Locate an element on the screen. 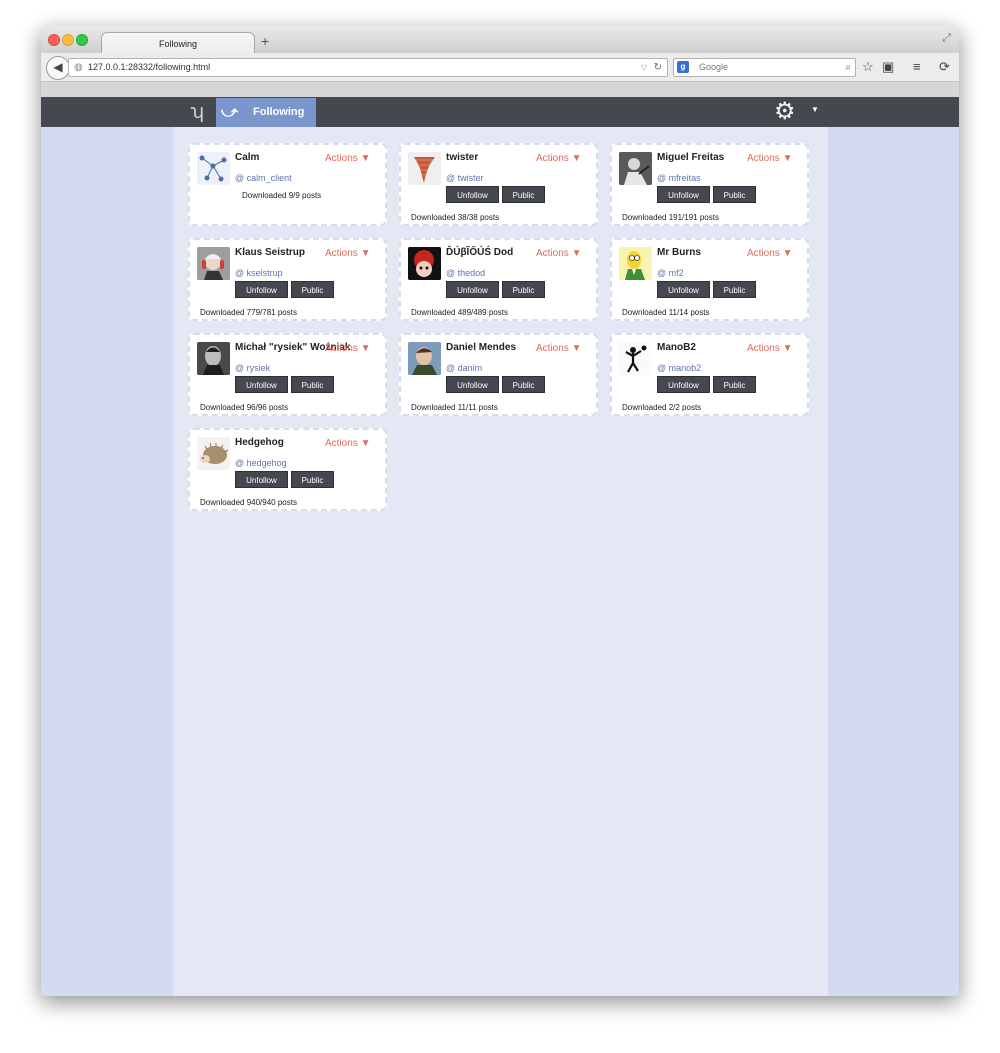 The image size is (1000, 1053). search-placeholder: Google is located at coordinates (714, 67).